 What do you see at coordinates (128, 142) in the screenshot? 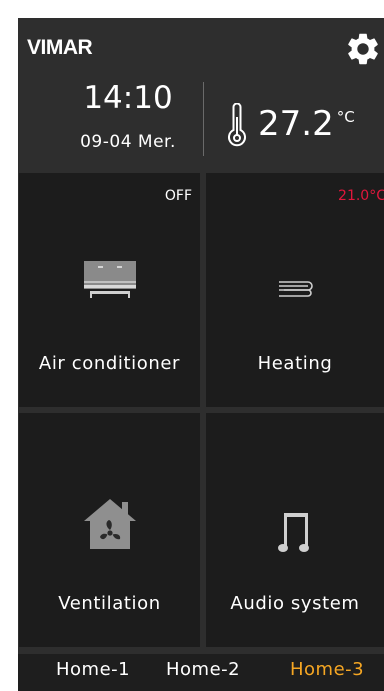
I see `current-date: 09-04 Mer.` at bounding box center [128, 142].